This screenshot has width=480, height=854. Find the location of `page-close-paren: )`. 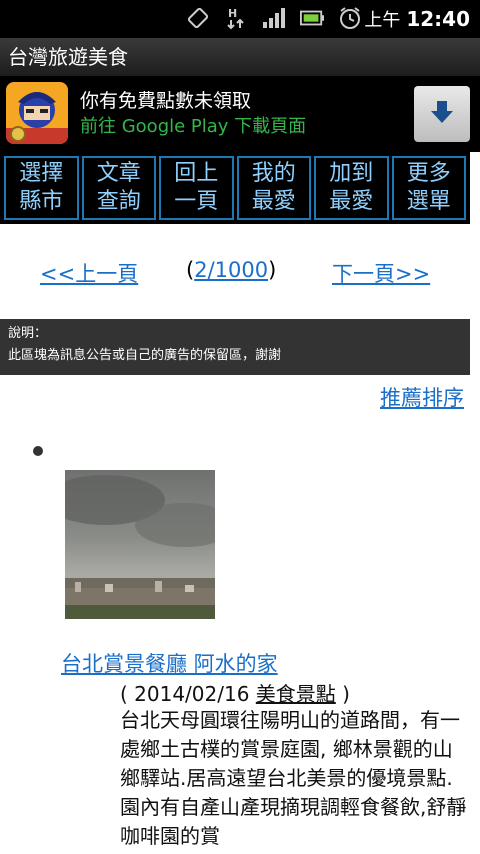

page-close-paren: ) is located at coordinates (272, 270).